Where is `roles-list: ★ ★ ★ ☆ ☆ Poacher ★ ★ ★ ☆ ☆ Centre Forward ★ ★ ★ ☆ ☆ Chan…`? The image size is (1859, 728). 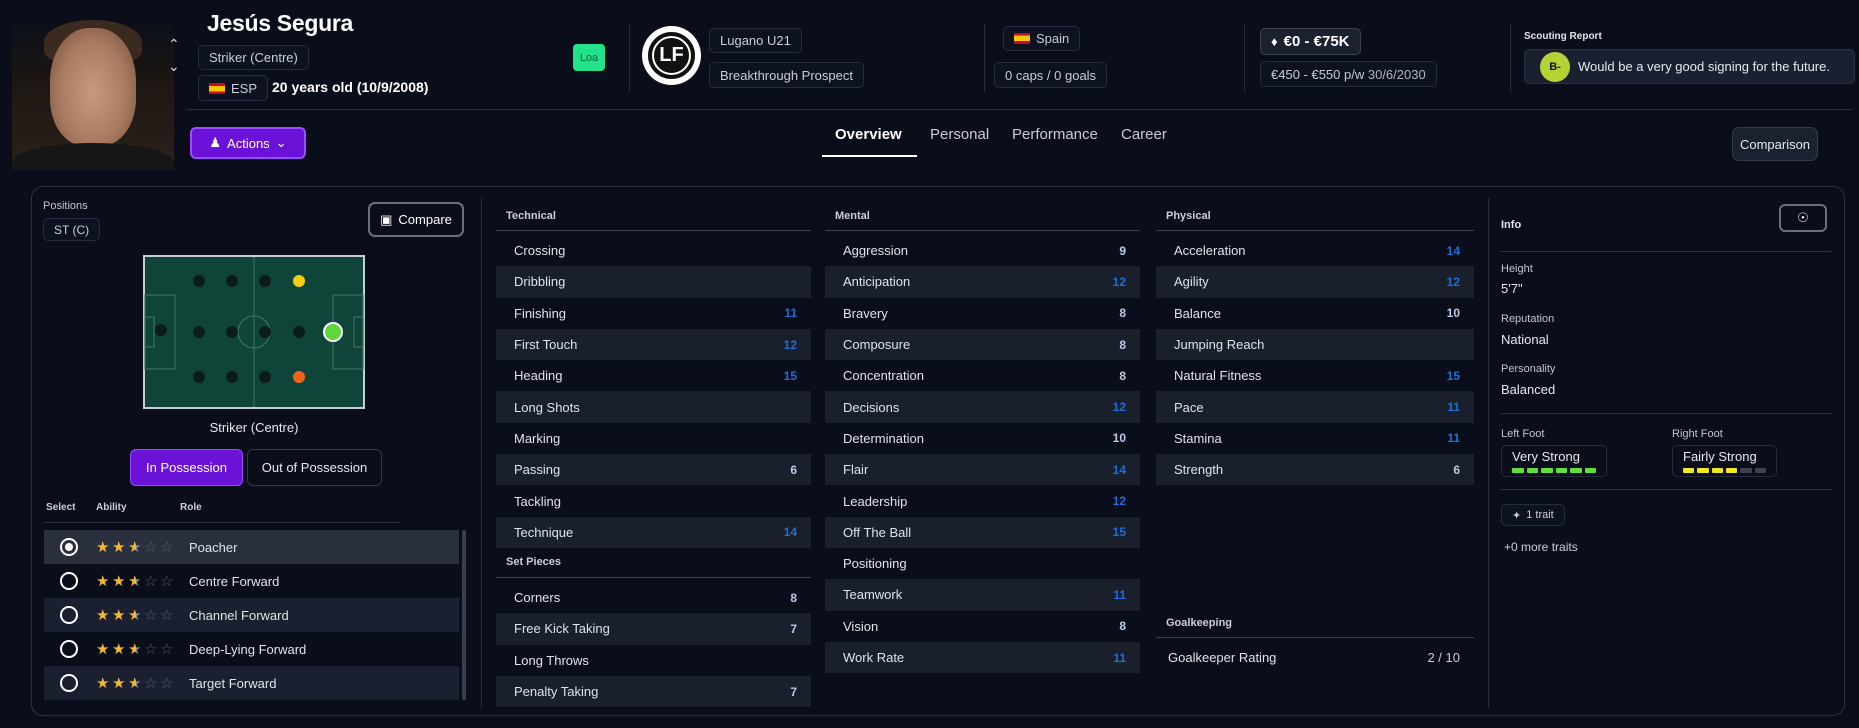
roles-list: ★ ★ ★ ☆ ☆ Poacher ★ ★ ★ ☆ ☆ Centre Forward ★ ★ ★ ☆ ☆ Chan… is located at coordinates (251, 615).